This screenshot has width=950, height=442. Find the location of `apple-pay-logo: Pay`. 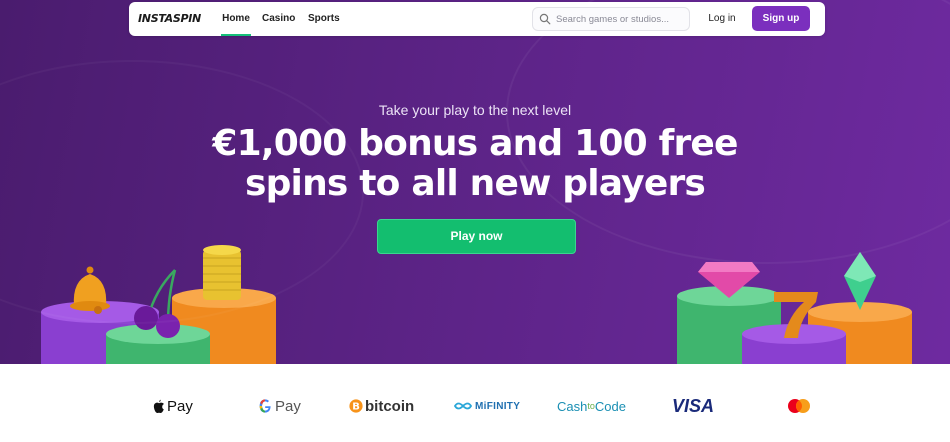

apple-pay-logo: Pay is located at coordinates (172, 406).